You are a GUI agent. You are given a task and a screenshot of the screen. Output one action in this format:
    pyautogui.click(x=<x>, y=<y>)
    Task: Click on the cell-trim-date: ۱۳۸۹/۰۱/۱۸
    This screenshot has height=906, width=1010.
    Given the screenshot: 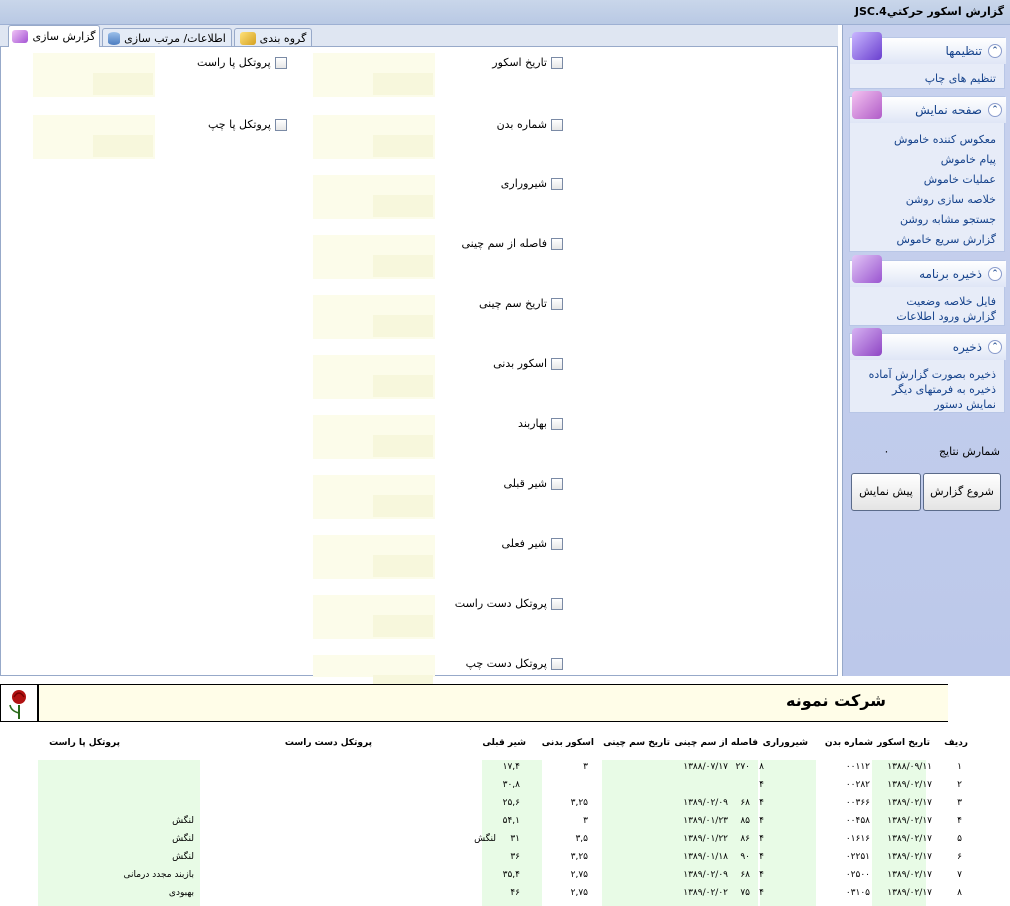 What is the action you would take?
    pyautogui.click(x=705, y=857)
    